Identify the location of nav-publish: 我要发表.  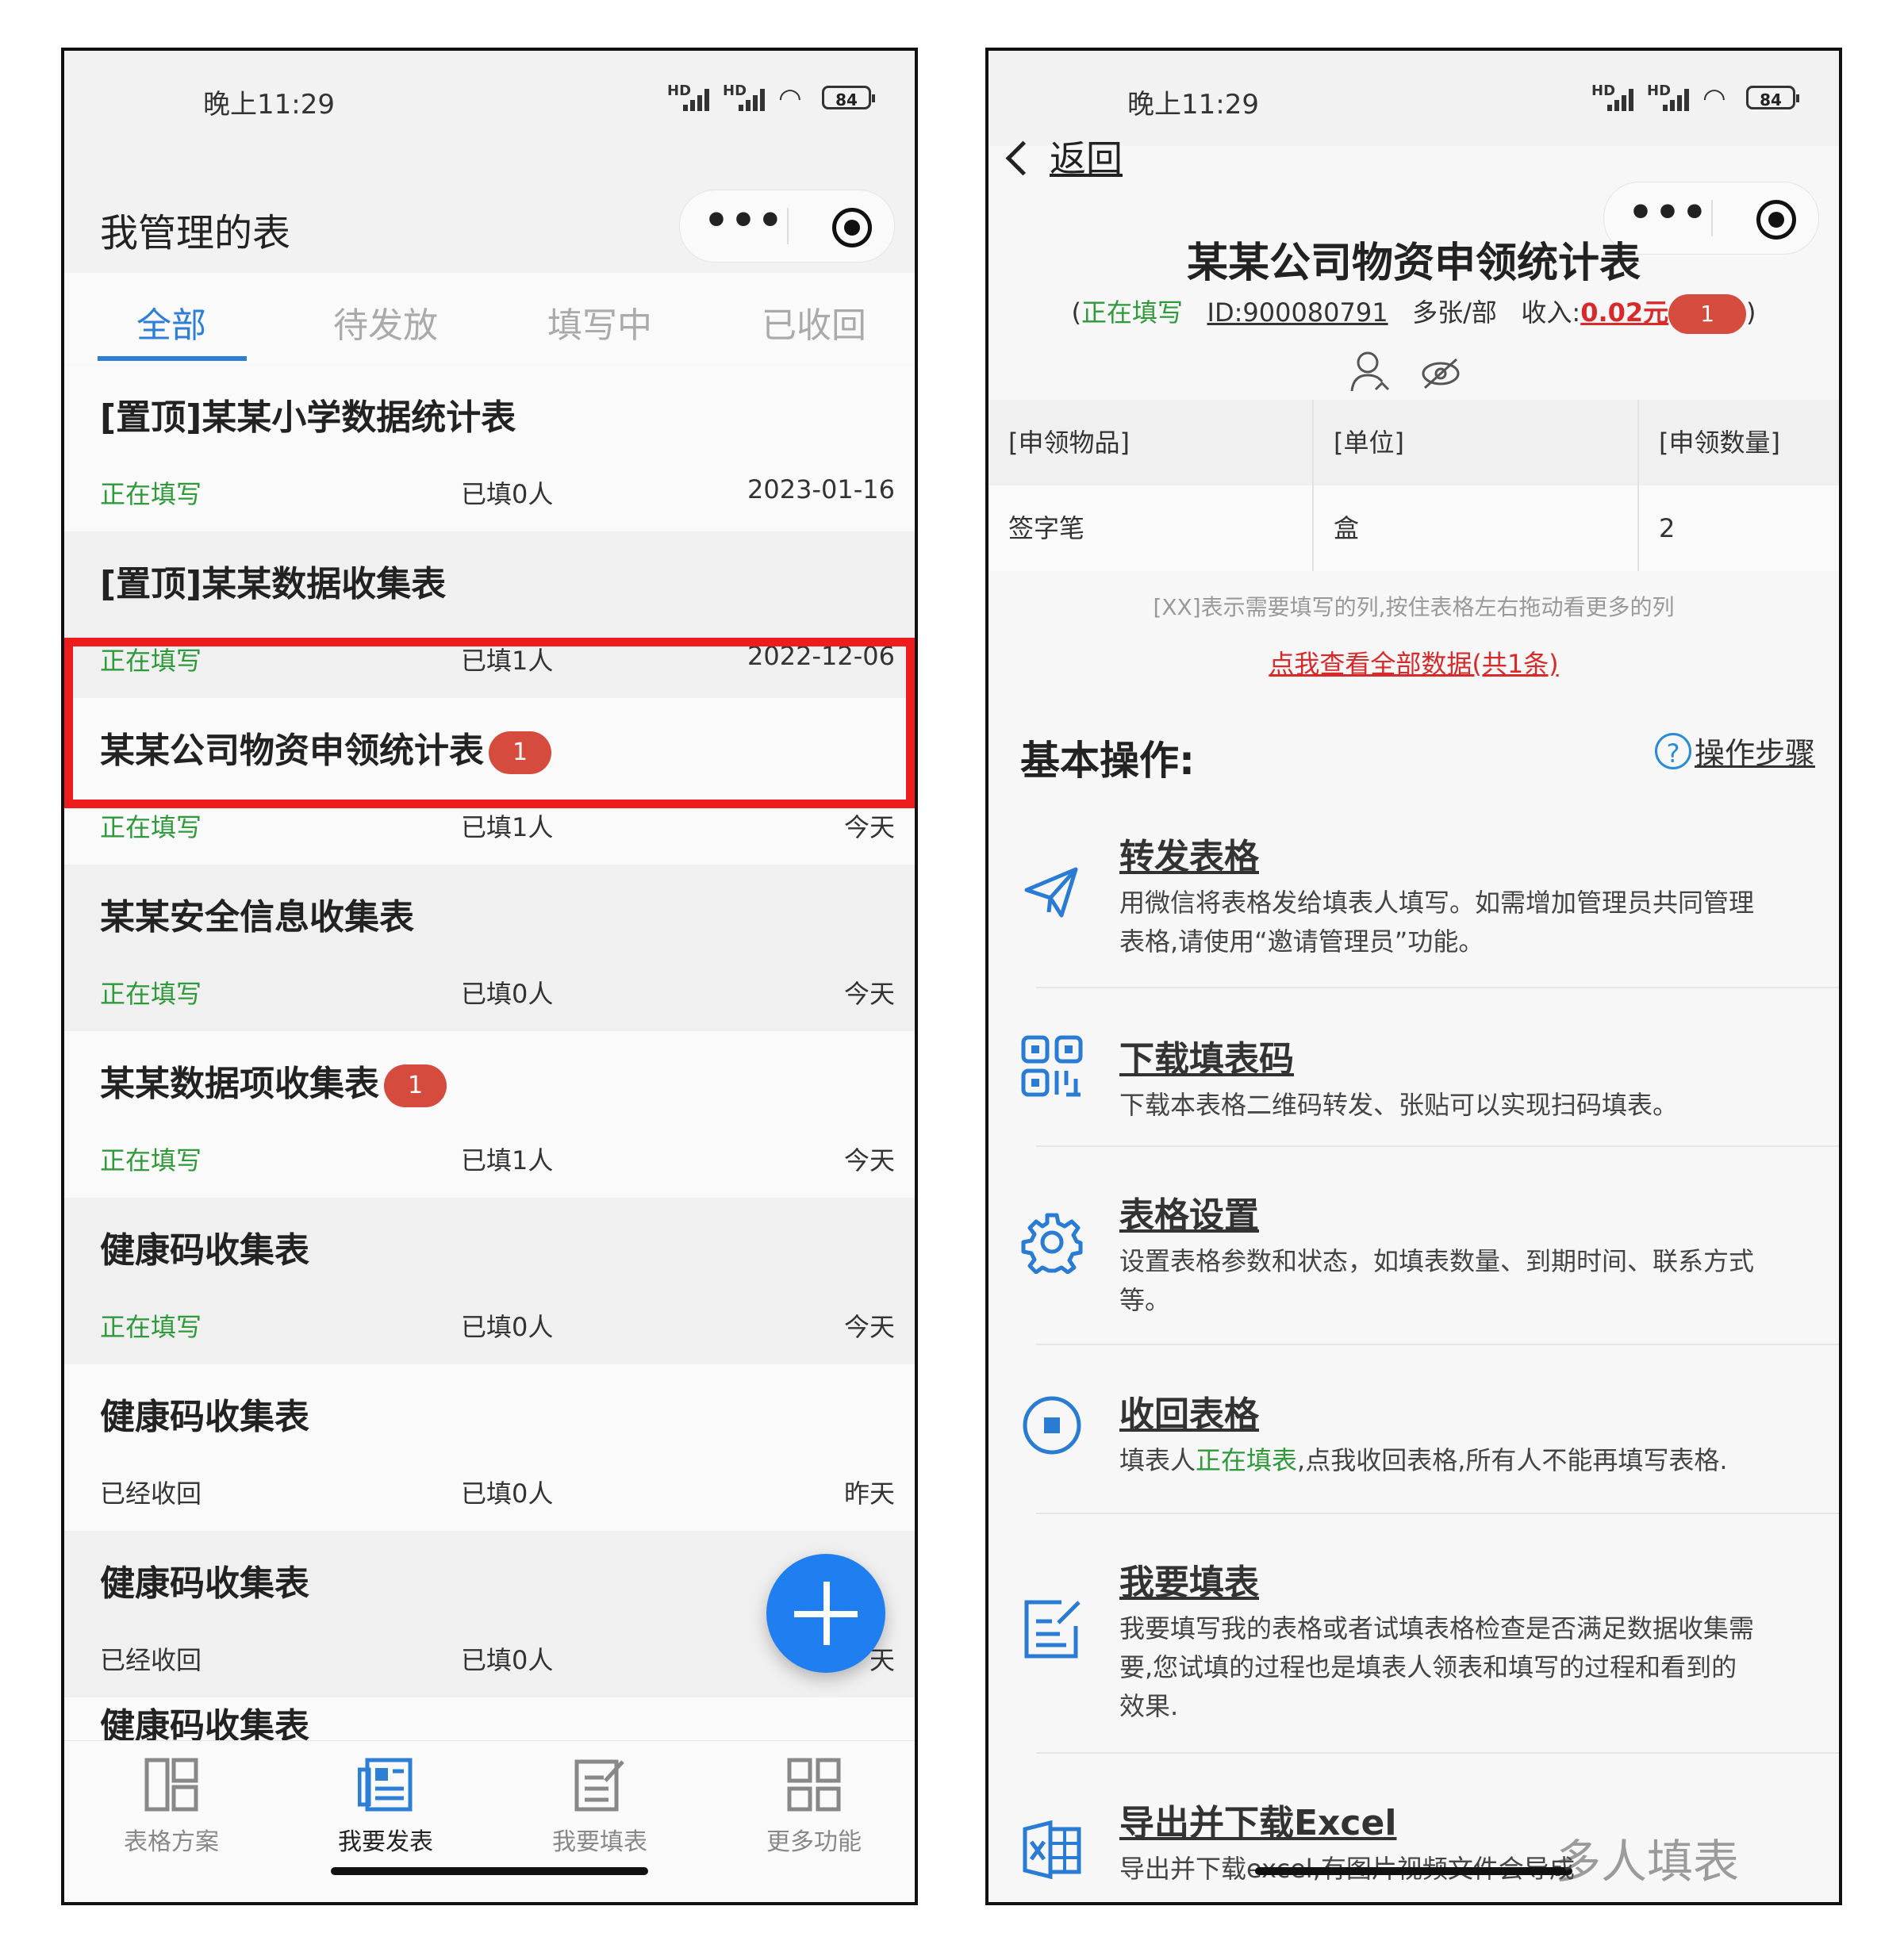
(385, 1807).